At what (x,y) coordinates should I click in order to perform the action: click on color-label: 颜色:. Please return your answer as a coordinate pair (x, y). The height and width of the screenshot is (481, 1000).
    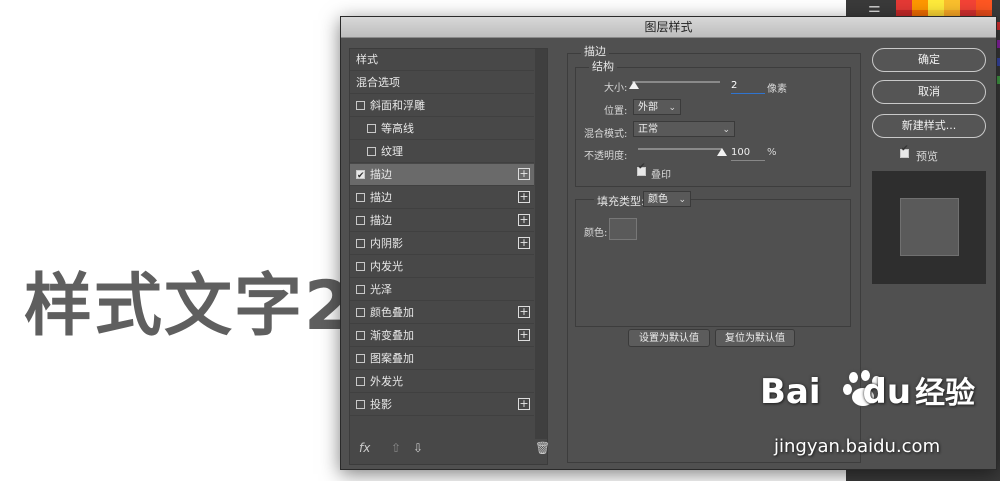
    Looking at the image, I should click on (596, 233).